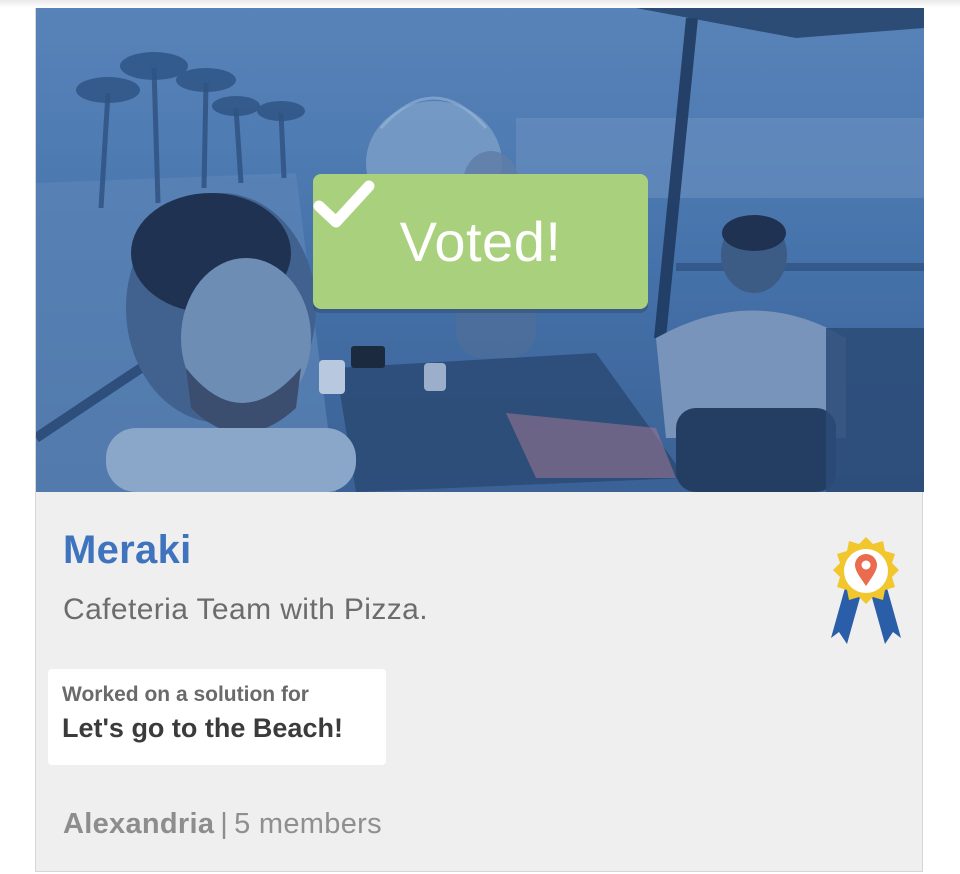 The height and width of the screenshot is (874, 960). I want to click on solution-label: Worked on a solution for, so click(185, 694).